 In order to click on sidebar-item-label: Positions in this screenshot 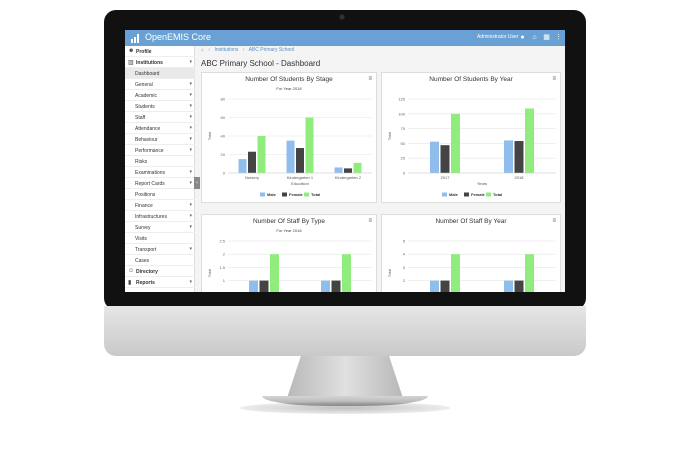, I will do `click(145, 195)`.